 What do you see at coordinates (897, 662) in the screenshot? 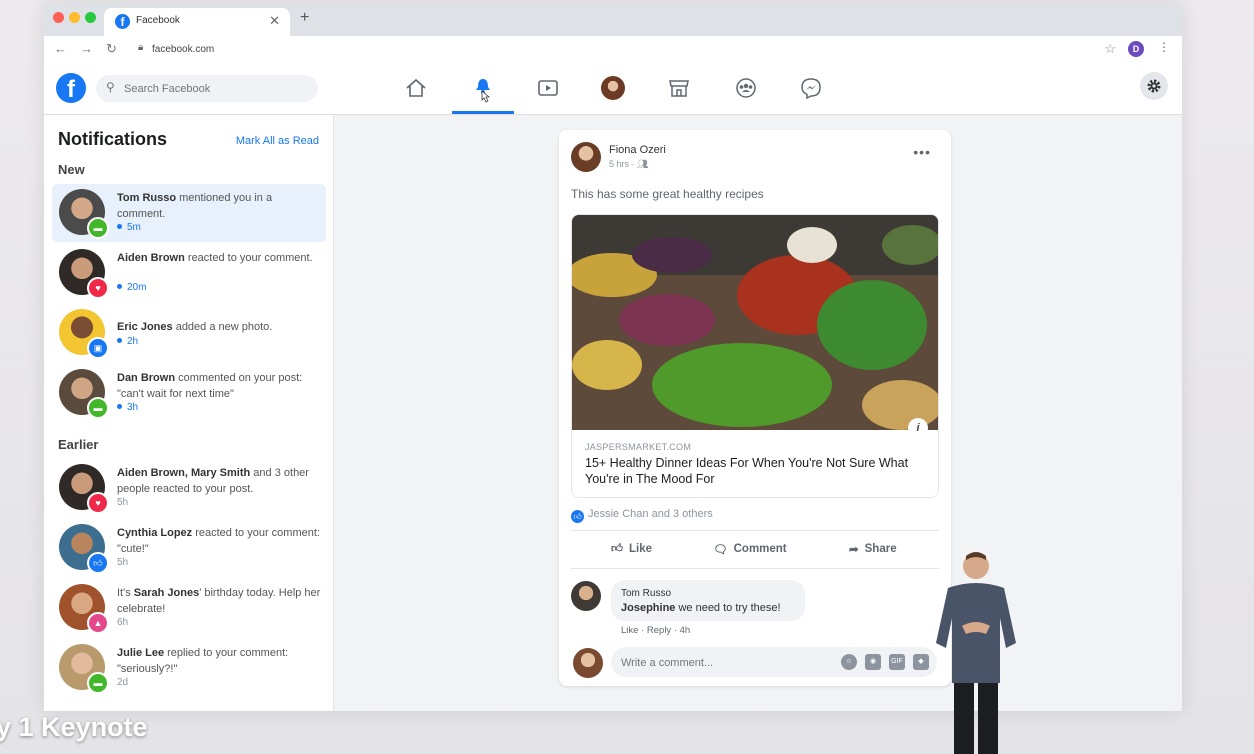
I see `gif-icon: GIF` at bounding box center [897, 662].